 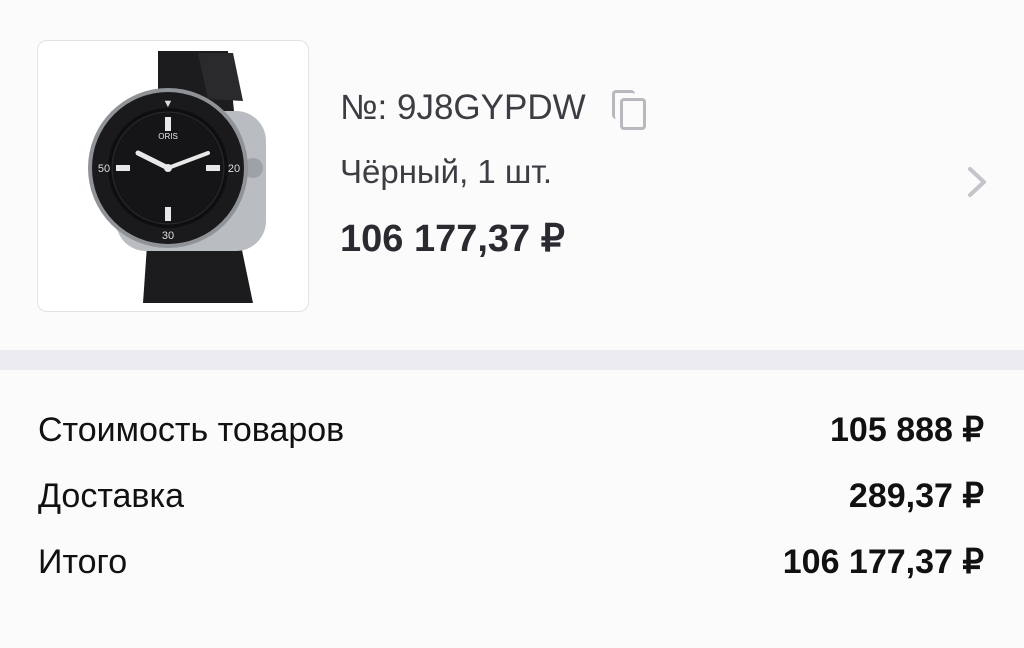 I want to click on summary-row-delivery: Доставка 289,37 ₽, so click(x=511, y=496).